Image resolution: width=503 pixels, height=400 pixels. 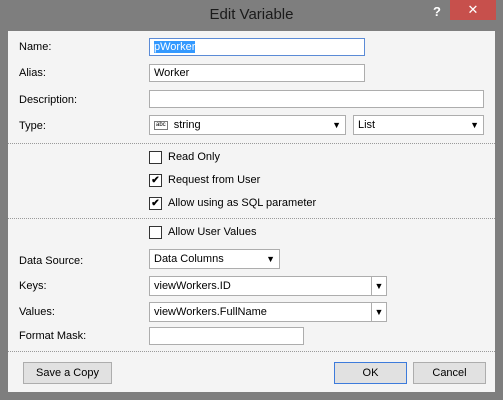 What do you see at coordinates (187, 125) in the screenshot?
I see `type-value: string` at bounding box center [187, 125].